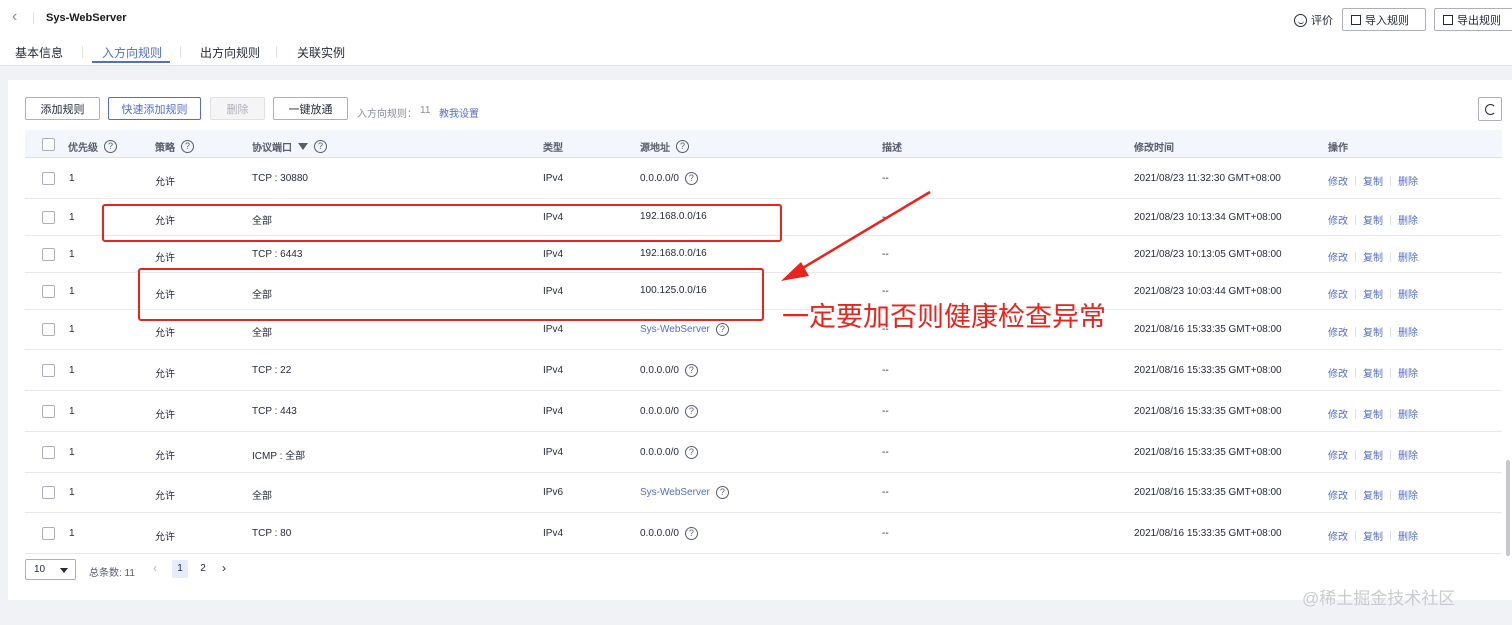 This screenshot has width=1512, height=625. I want to click on watermark: @稀土掘金技术社区, so click(1379, 598).